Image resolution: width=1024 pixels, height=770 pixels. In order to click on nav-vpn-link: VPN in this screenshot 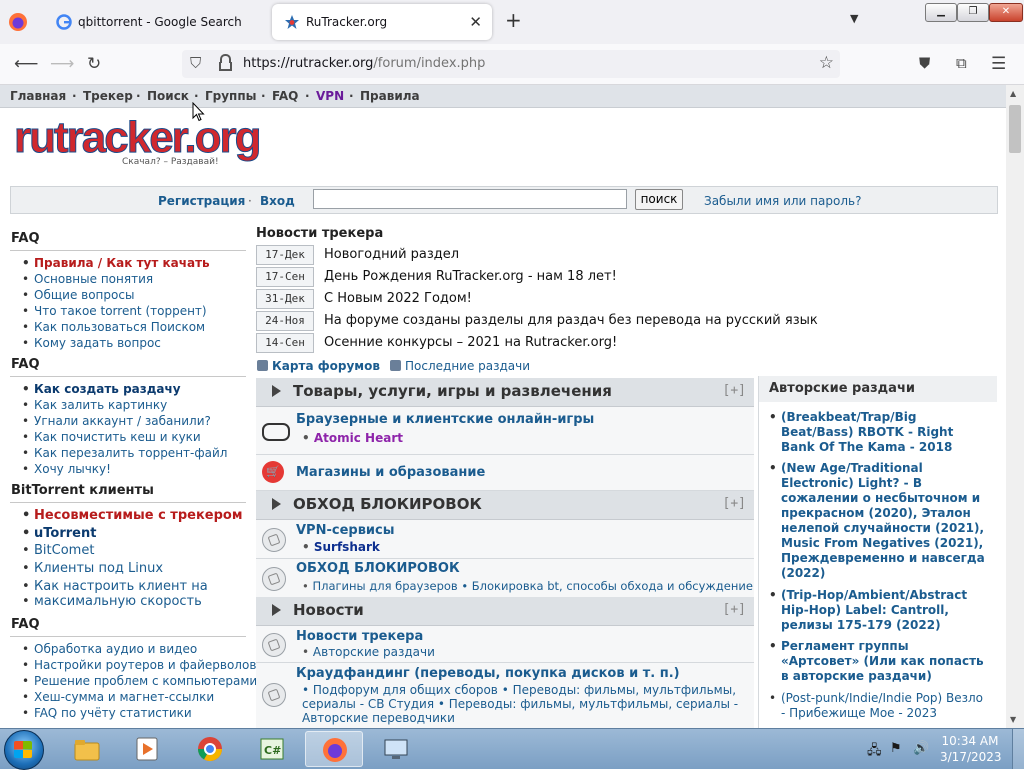, I will do `click(330, 96)`.